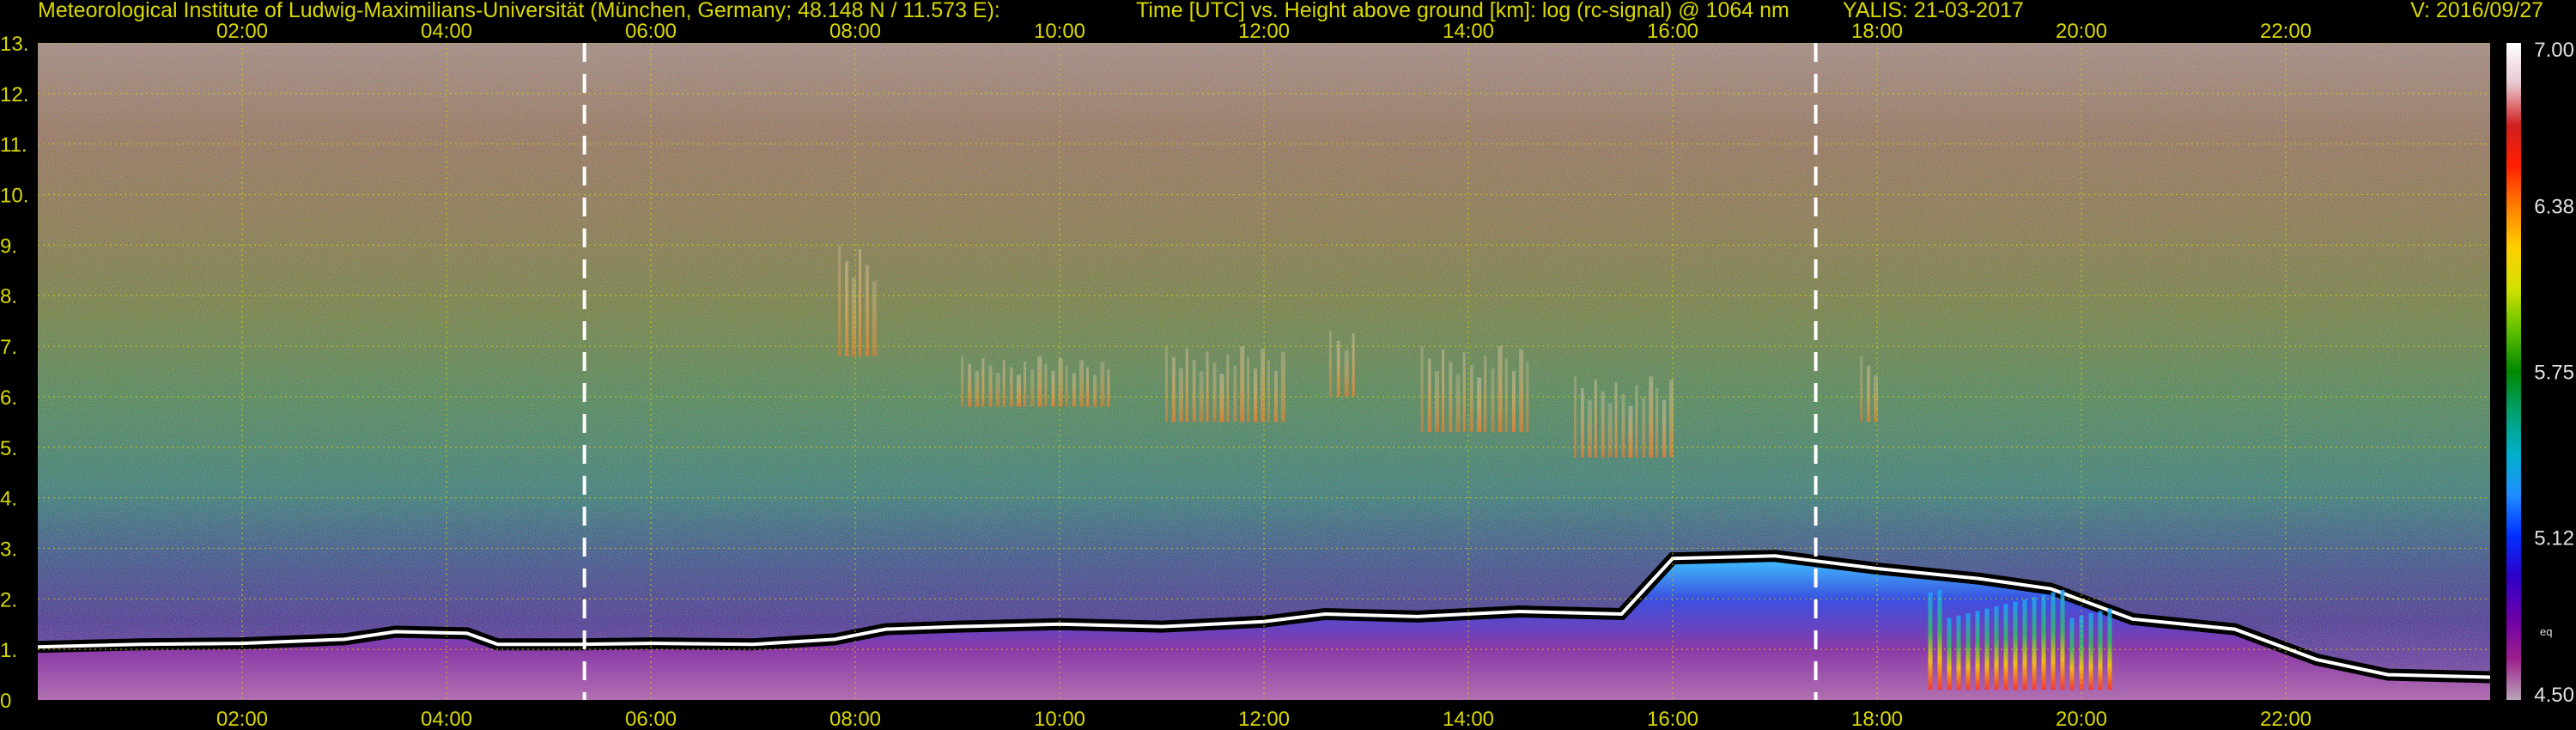  What do you see at coordinates (14, 94) in the screenshot?
I see `y-tick-label: 12.` at bounding box center [14, 94].